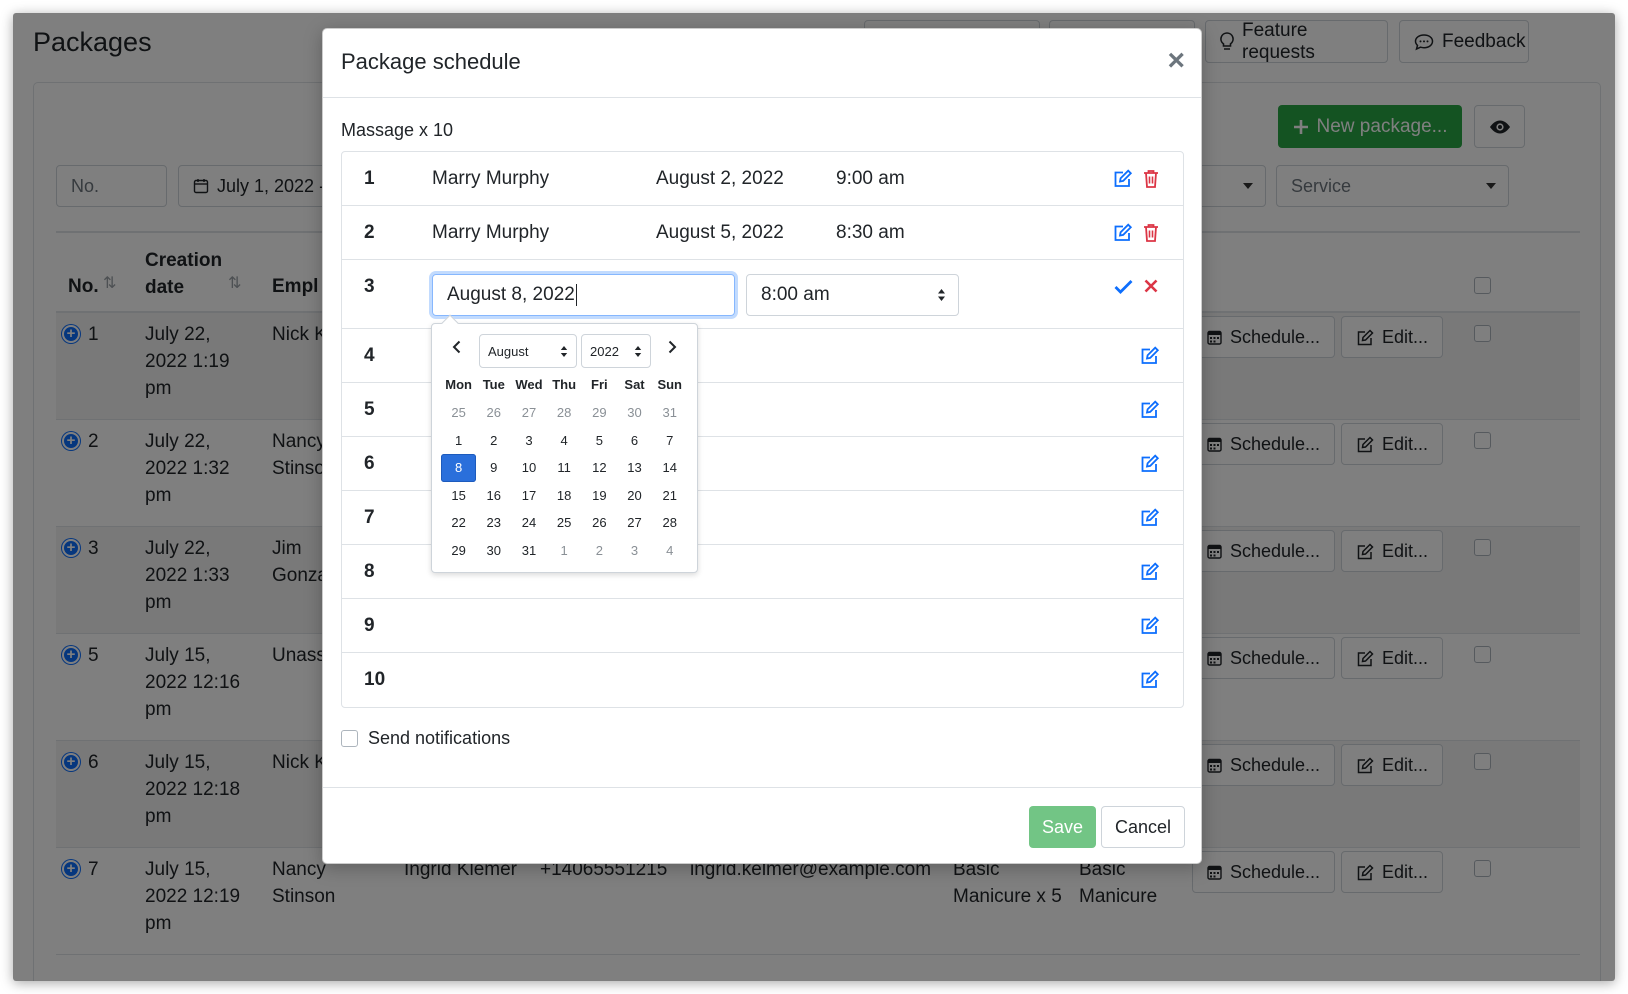 Image resolution: width=1628 pixels, height=994 pixels. Describe the element at coordinates (599, 468) in the screenshot. I see `calendar-day: 12` at that location.